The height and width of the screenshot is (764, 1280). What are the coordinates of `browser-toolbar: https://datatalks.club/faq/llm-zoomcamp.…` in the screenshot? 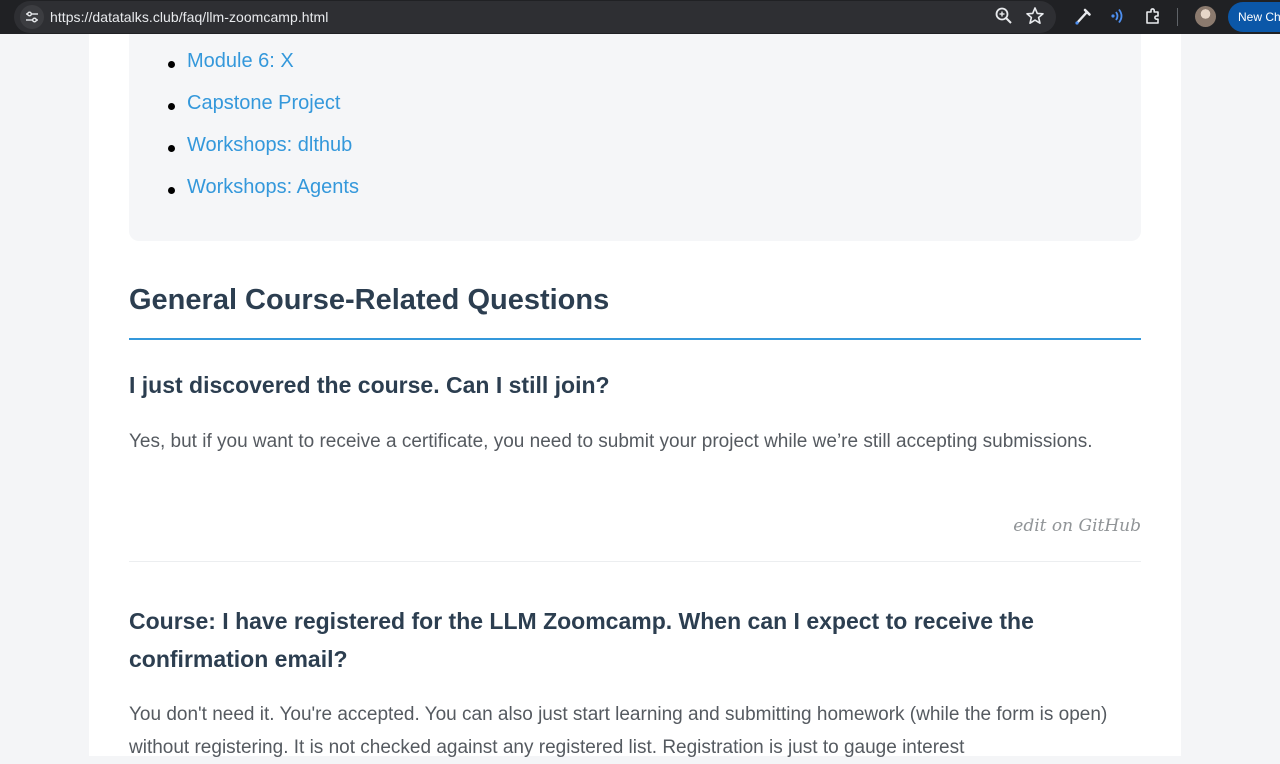 It's located at (640, 17).